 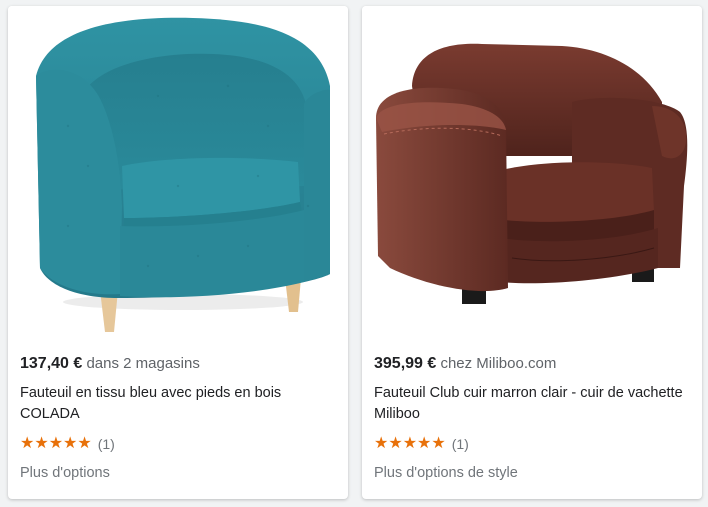 I want to click on store-text: dans 2 magasins, so click(x=143, y=363).